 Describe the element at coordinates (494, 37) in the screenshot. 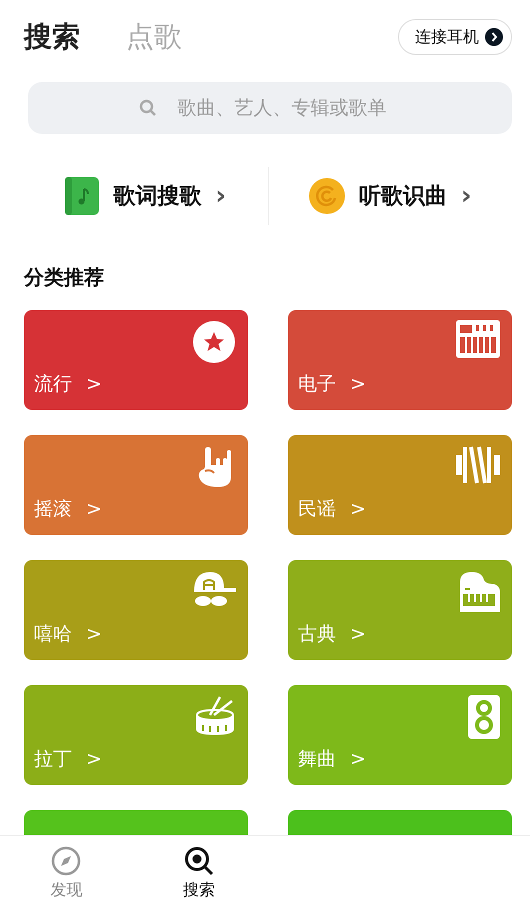

I see `chevron-right-icon` at that location.